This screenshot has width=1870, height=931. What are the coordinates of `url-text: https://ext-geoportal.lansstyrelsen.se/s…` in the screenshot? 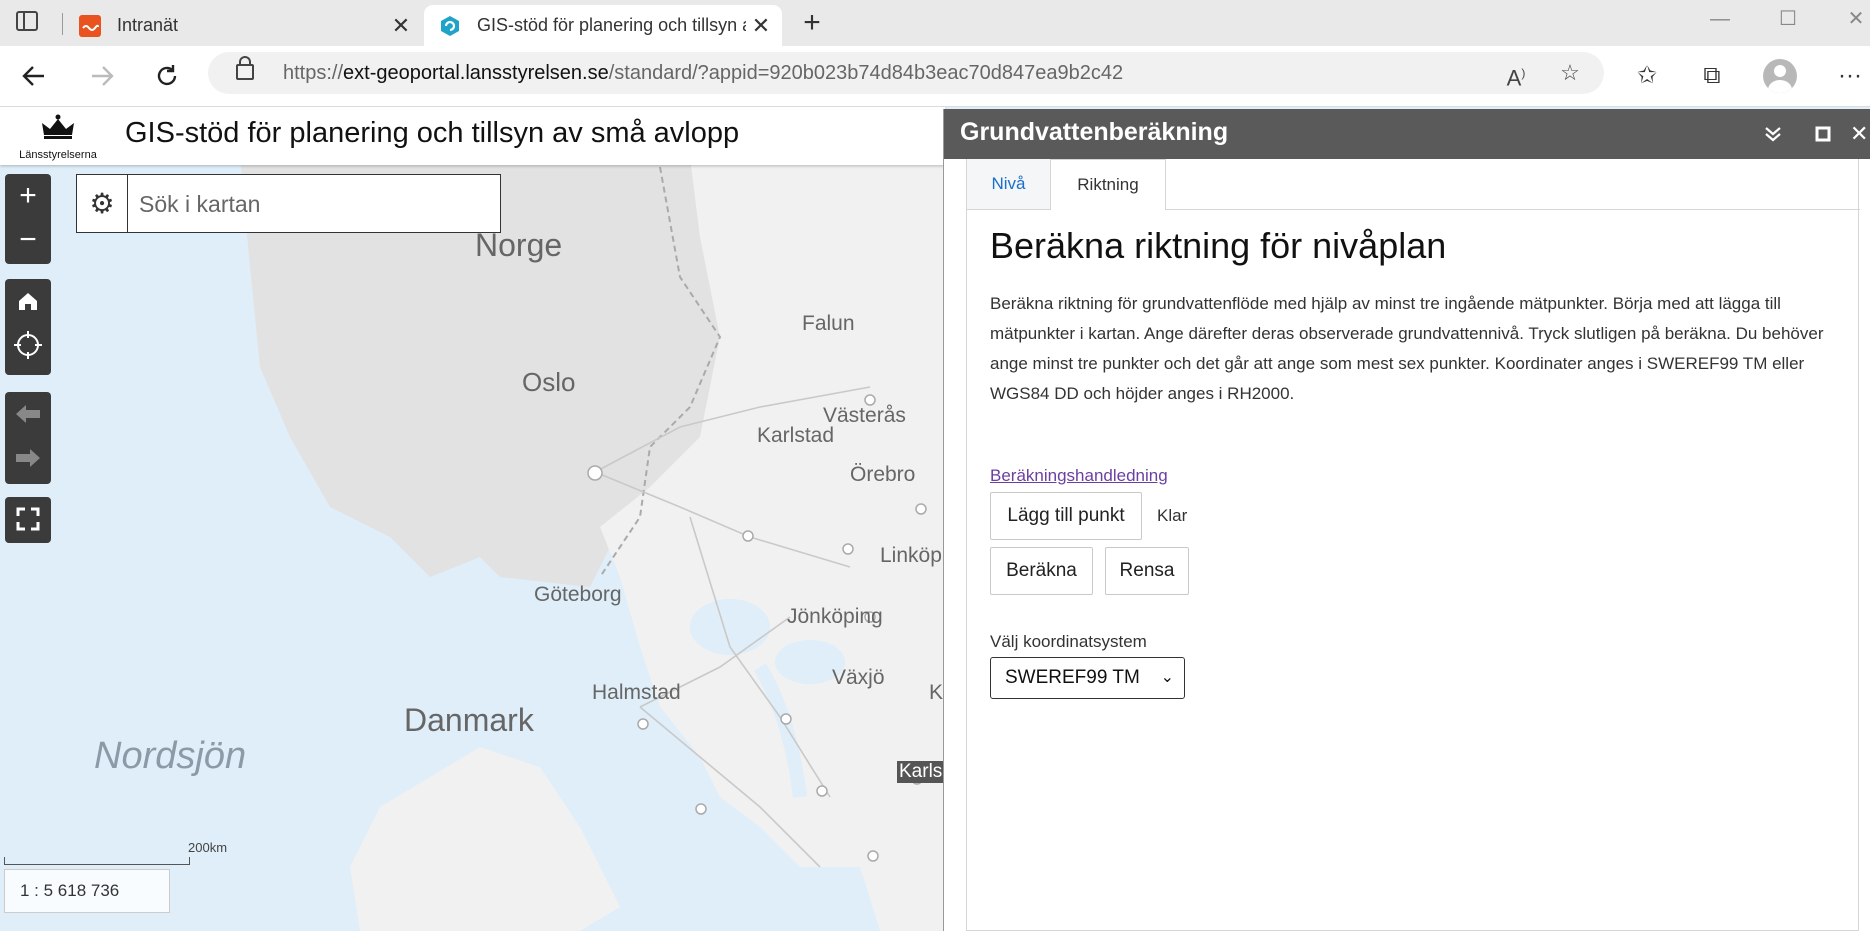 It's located at (703, 73).